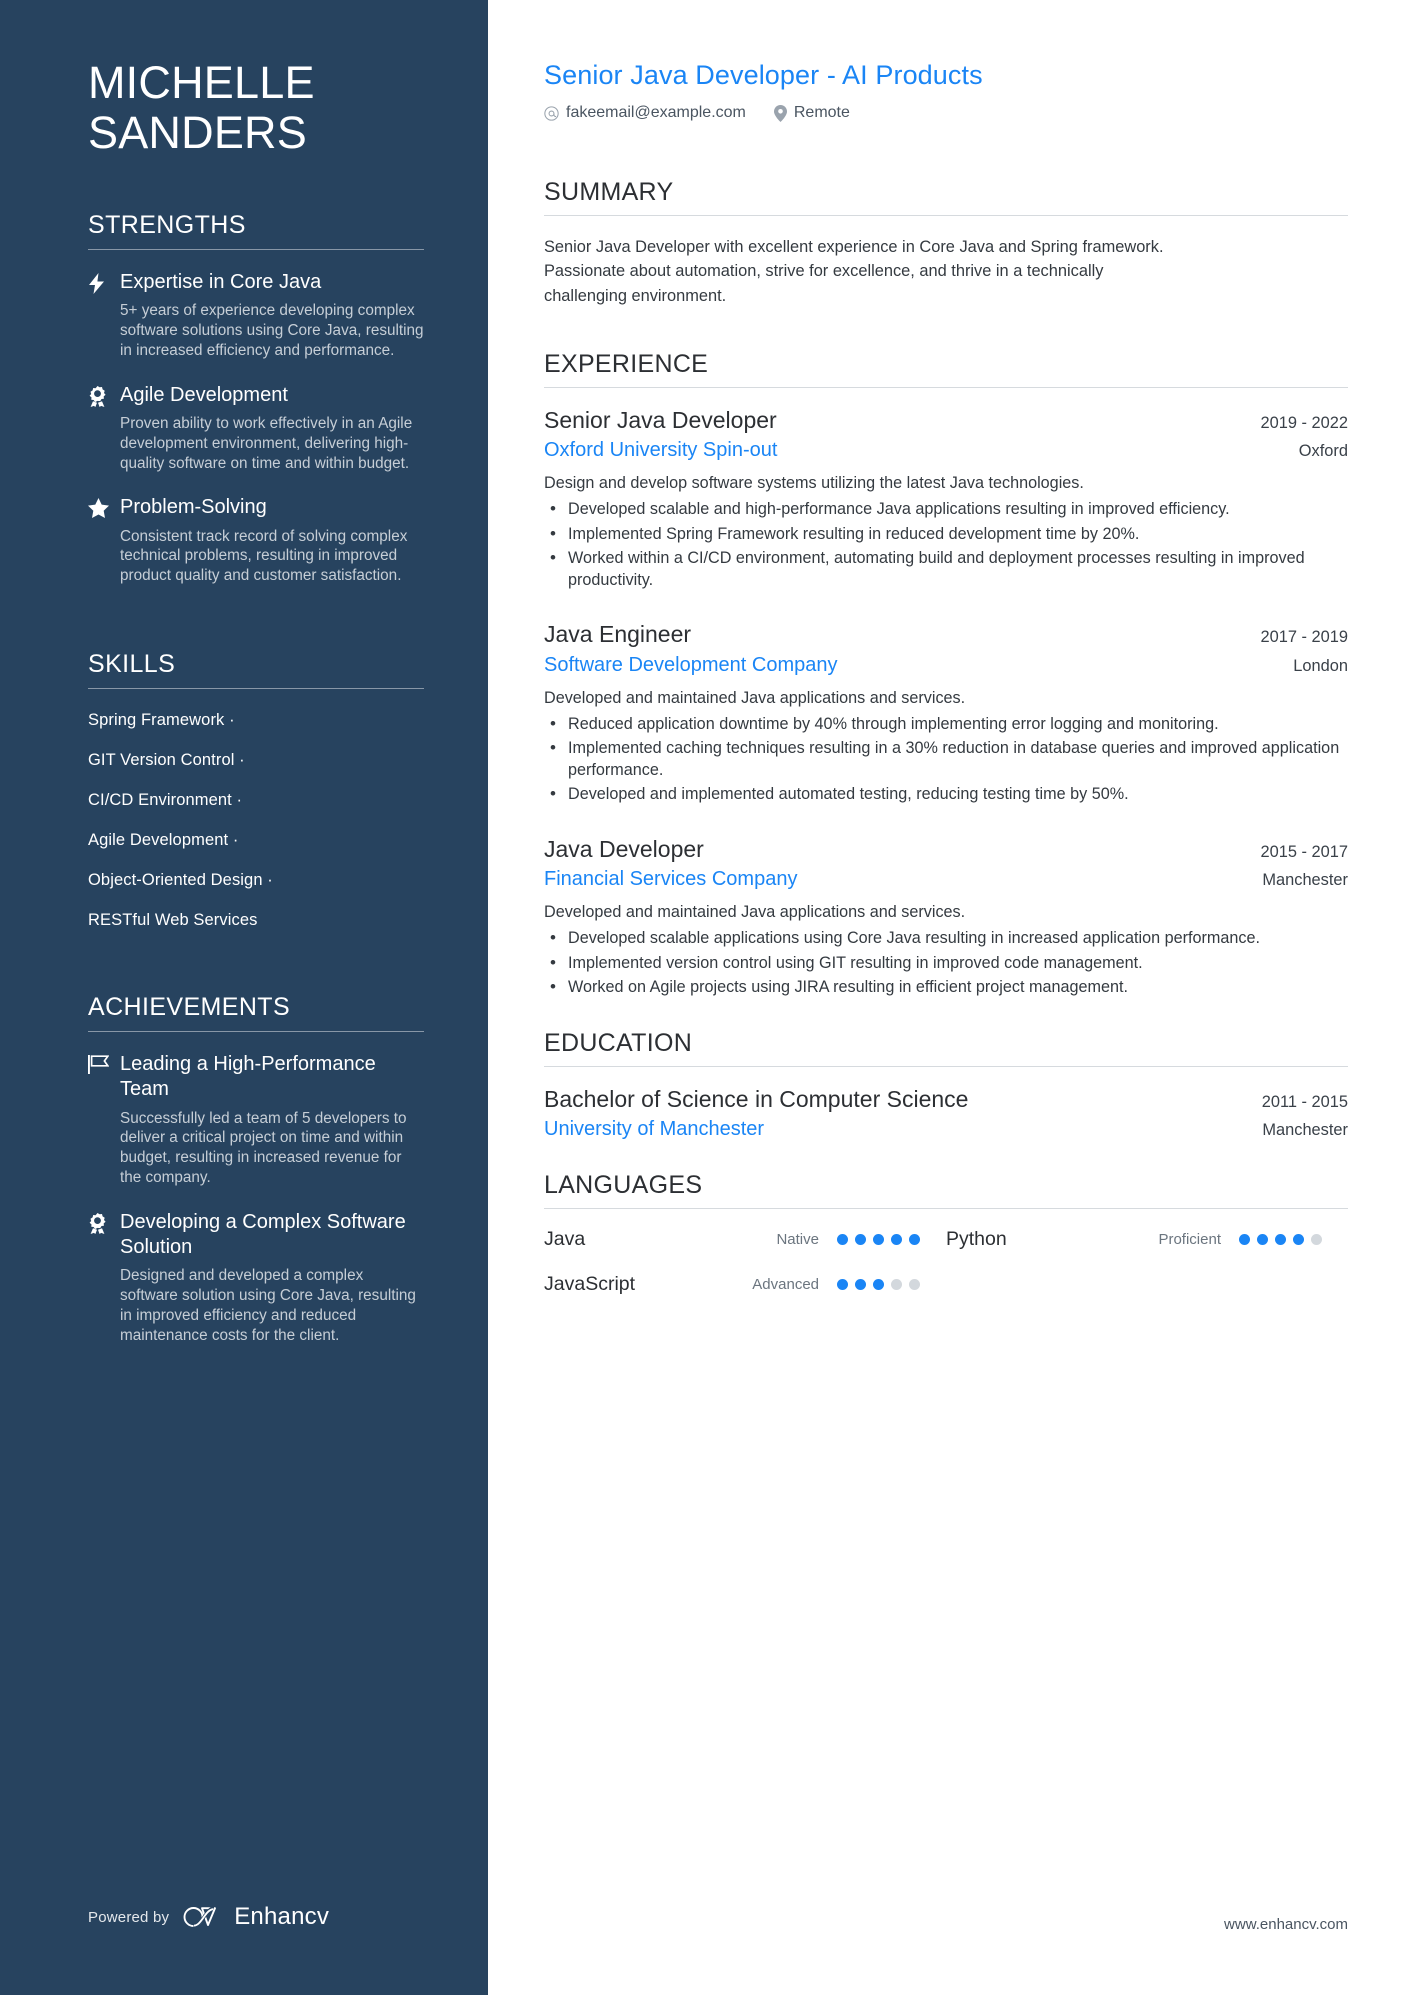 The width and height of the screenshot is (1410, 1995). Describe the element at coordinates (946, 113) in the screenshot. I see `contact-row: fakeemail@example.com Remote` at that location.